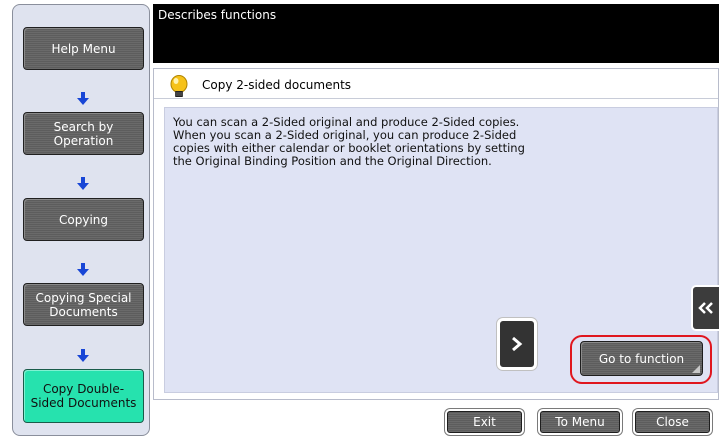 The image size is (719, 439). Describe the element at coordinates (83, 304) in the screenshot. I see `nav-copying-special-documents: Copying Special Documents` at that location.